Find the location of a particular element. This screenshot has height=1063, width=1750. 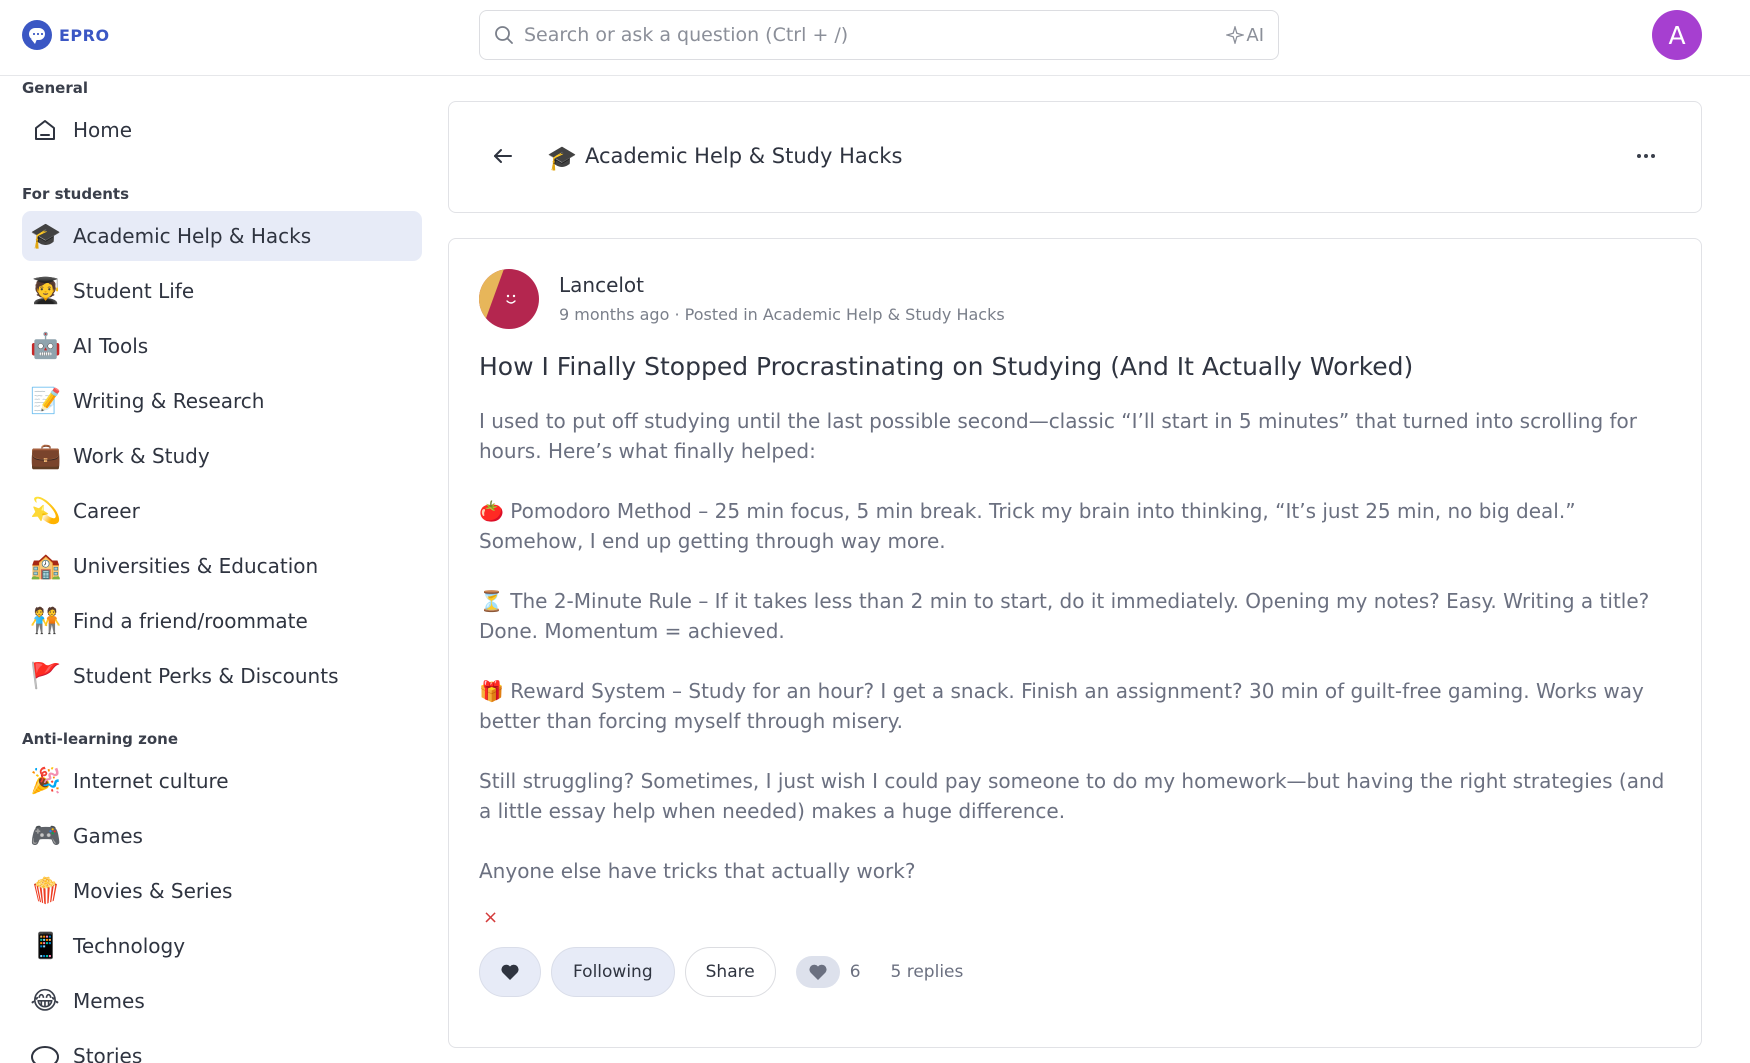

post-actions: Following Share 6 5 replies is located at coordinates (721, 972).